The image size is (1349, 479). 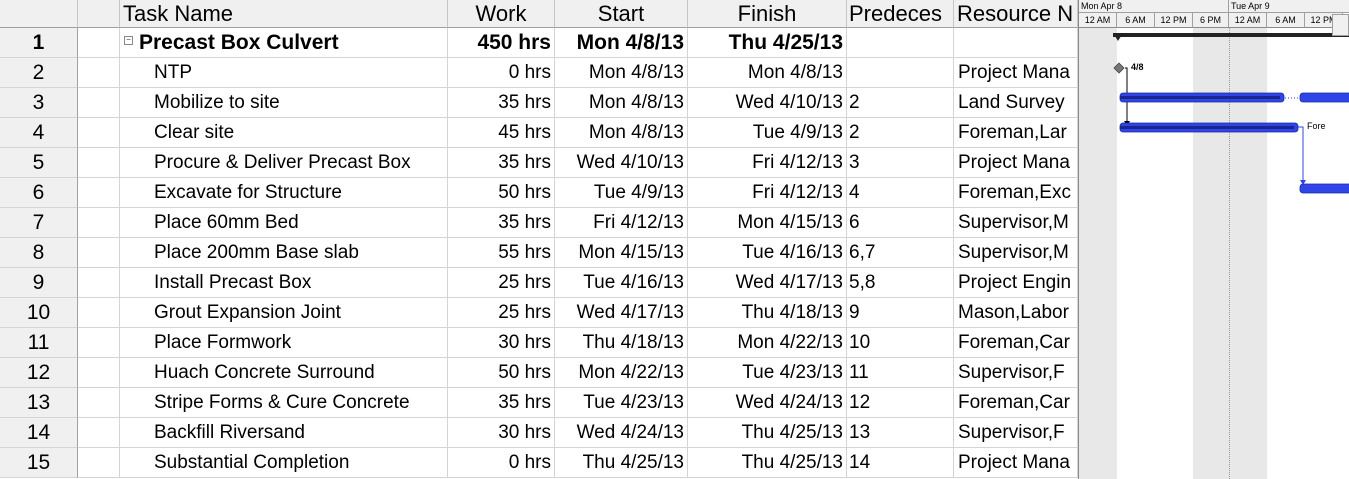 What do you see at coordinates (621, 223) in the screenshot?
I see `start-cell: Fri 4/12/13` at bounding box center [621, 223].